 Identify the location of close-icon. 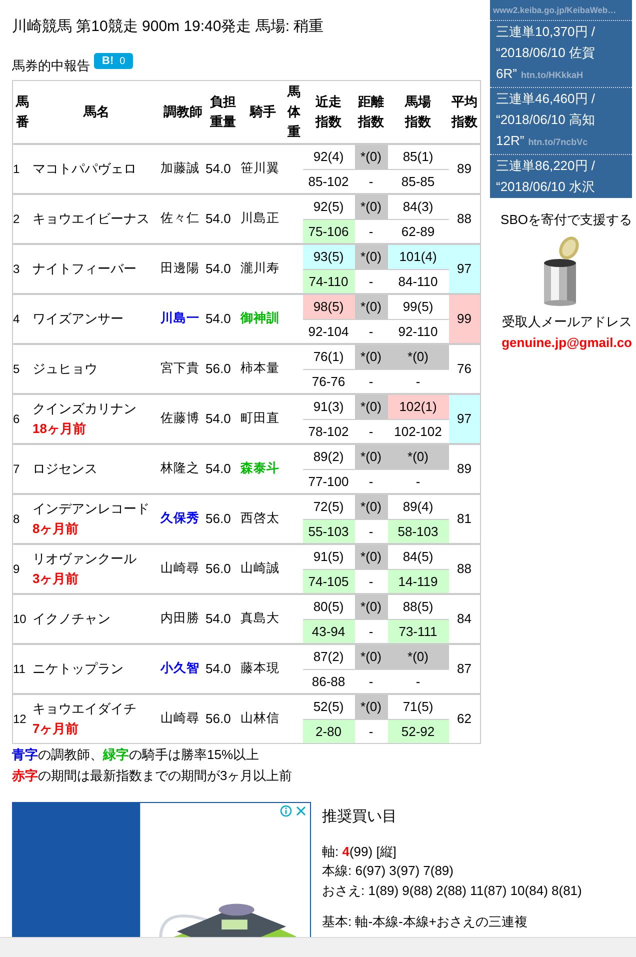
(301, 810).